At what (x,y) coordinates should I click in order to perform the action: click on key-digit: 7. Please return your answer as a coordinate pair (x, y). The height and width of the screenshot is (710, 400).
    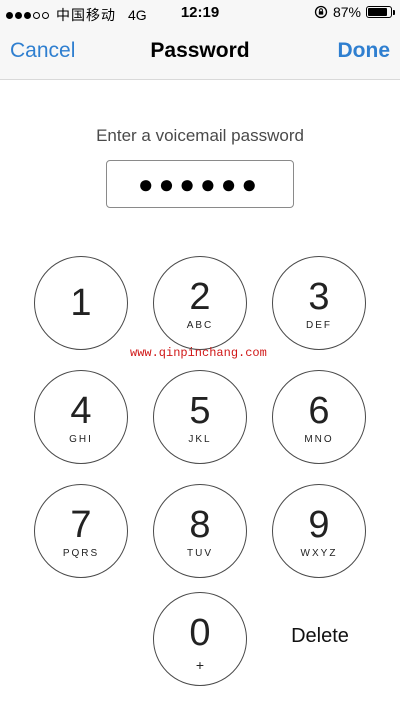
    Looking at the image, I should click on (81, 525).